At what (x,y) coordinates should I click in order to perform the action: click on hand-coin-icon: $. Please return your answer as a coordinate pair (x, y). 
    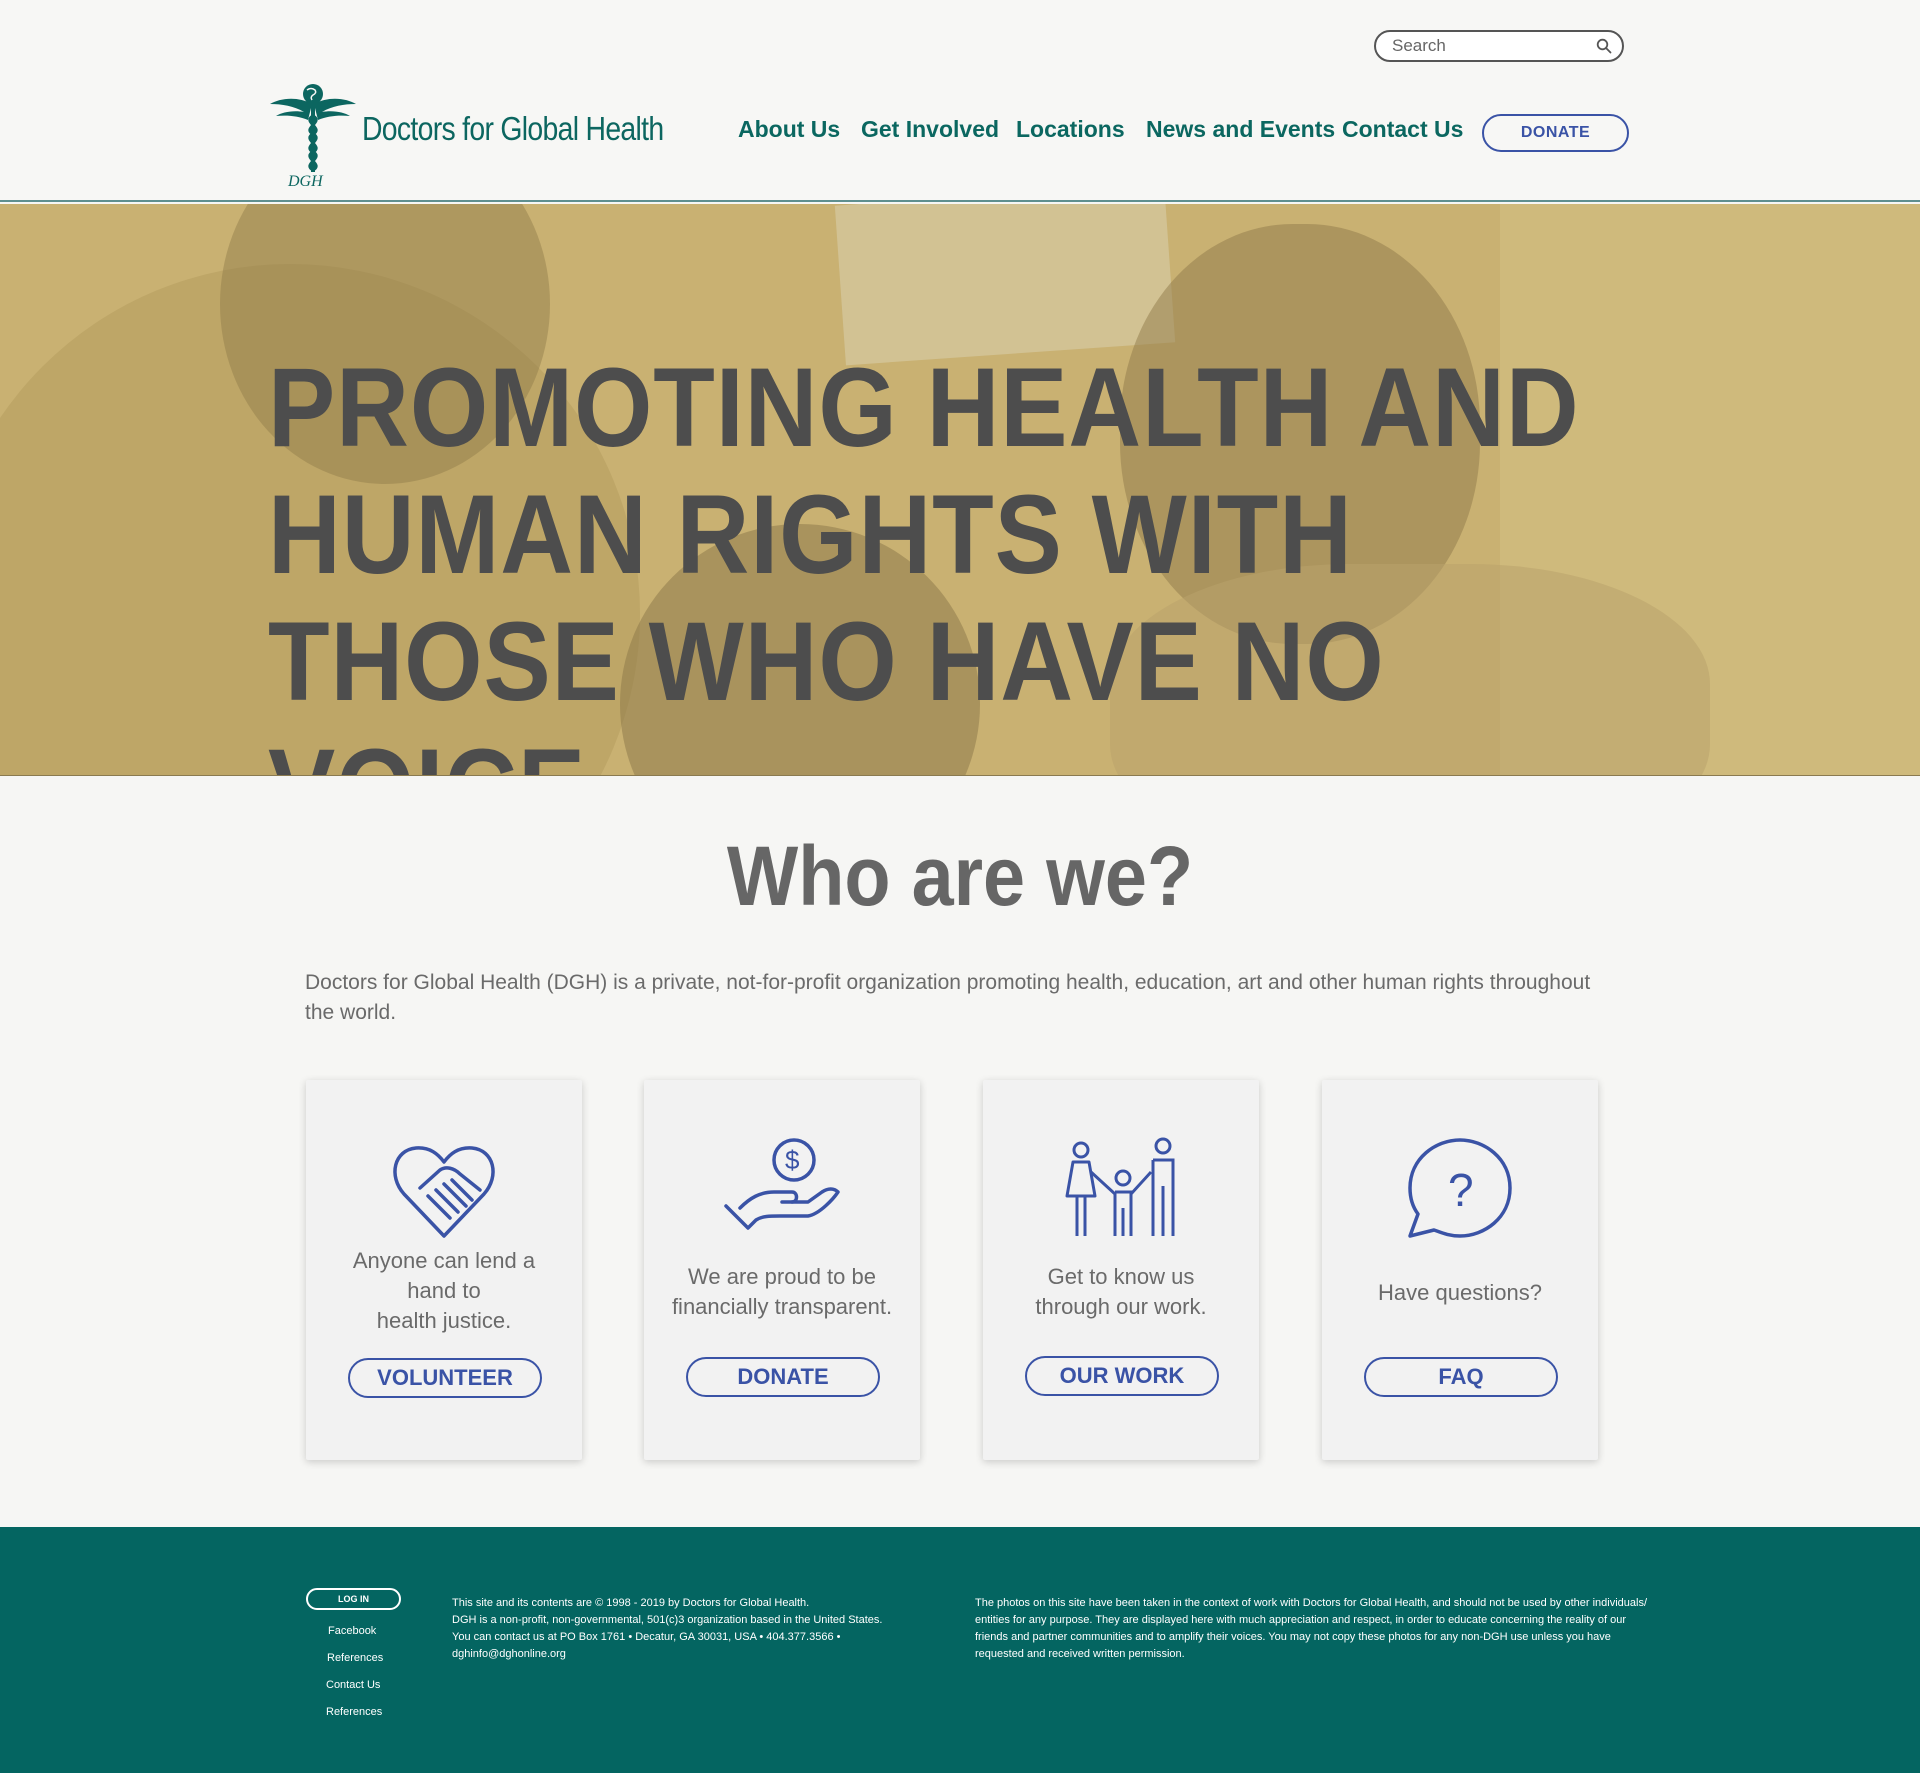
    Looking at the image, I should click on (782, 1184).